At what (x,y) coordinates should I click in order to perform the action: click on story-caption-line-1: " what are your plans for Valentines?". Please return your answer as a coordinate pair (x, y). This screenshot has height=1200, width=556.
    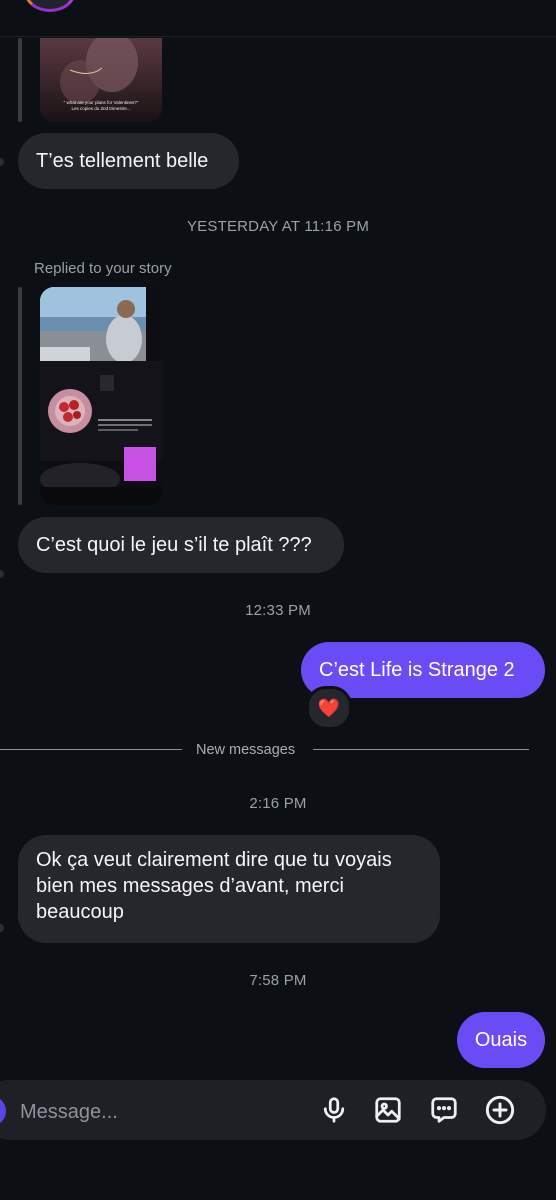
    Looking at the image, I should click on (101, 102).